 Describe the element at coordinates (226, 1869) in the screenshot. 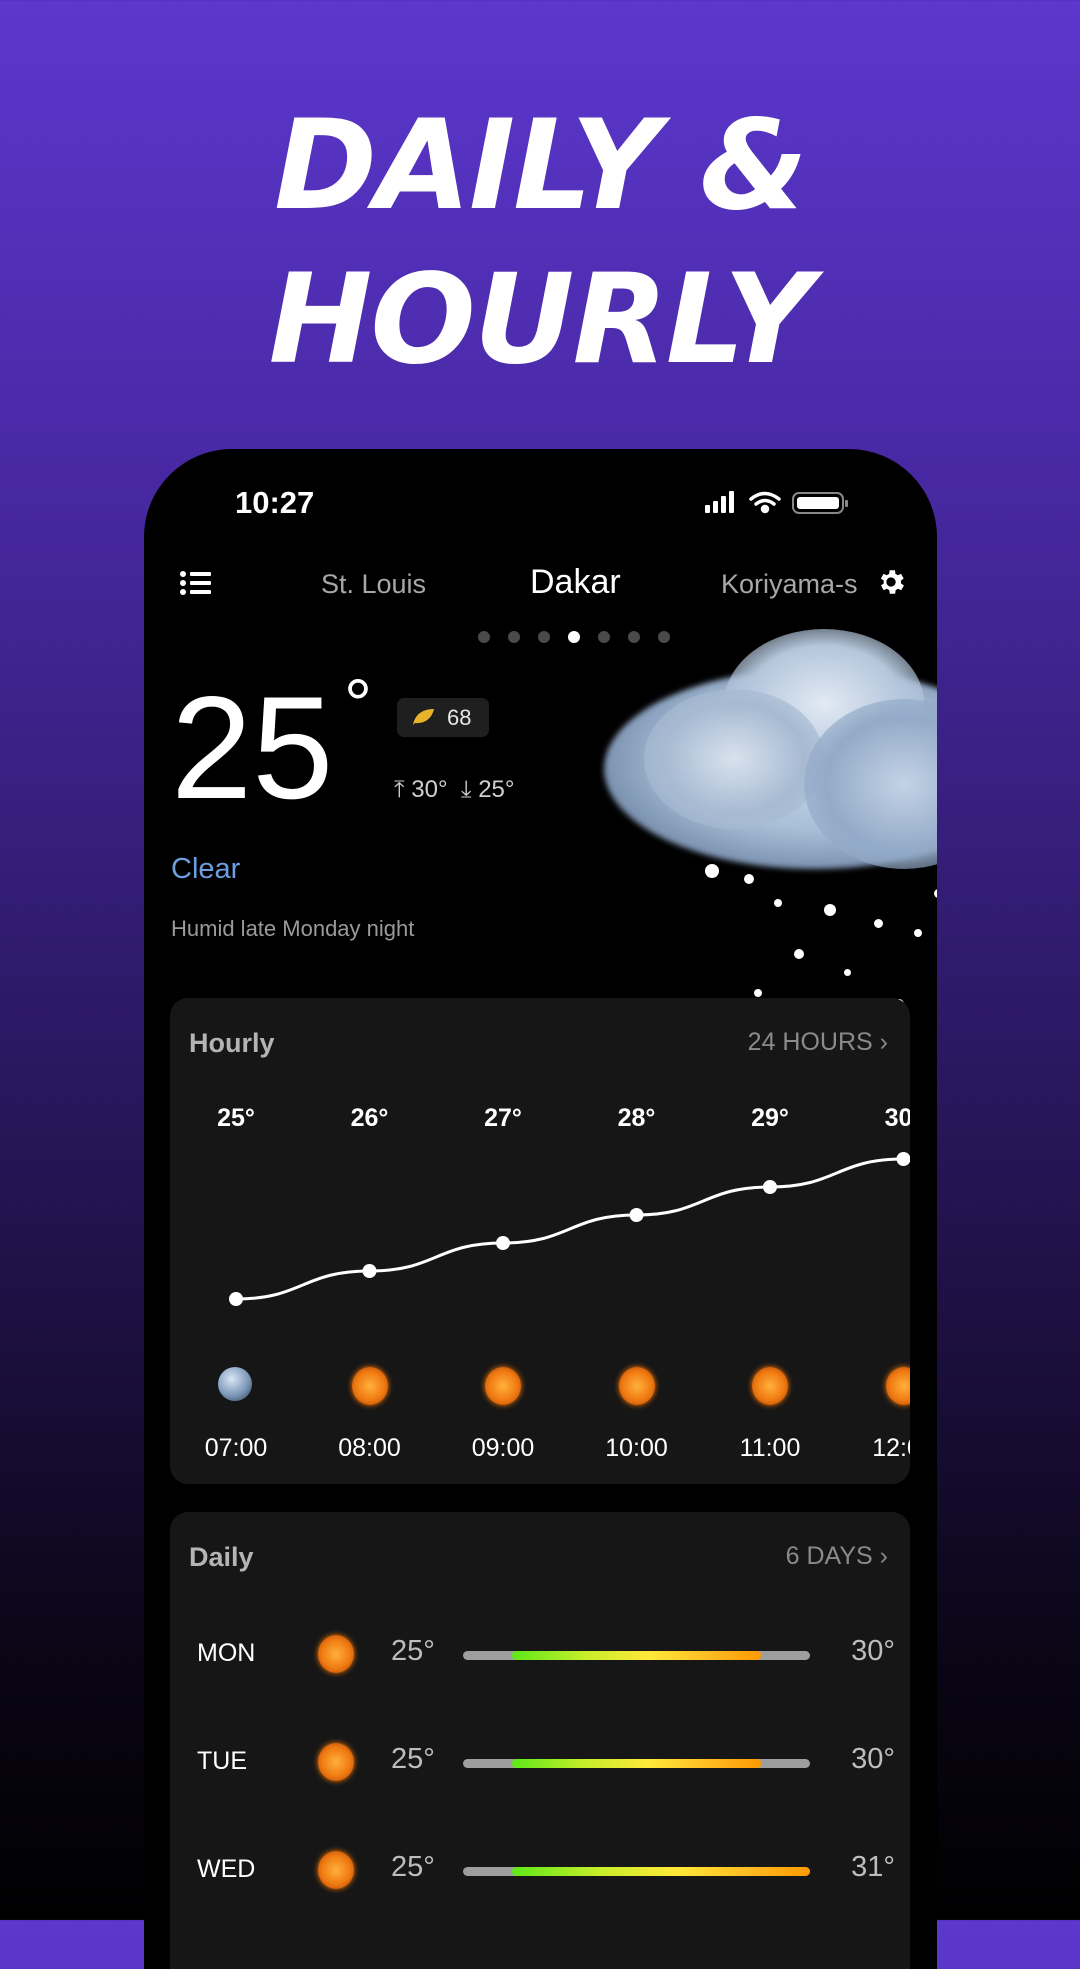

I see `day-label: WED` at that location.